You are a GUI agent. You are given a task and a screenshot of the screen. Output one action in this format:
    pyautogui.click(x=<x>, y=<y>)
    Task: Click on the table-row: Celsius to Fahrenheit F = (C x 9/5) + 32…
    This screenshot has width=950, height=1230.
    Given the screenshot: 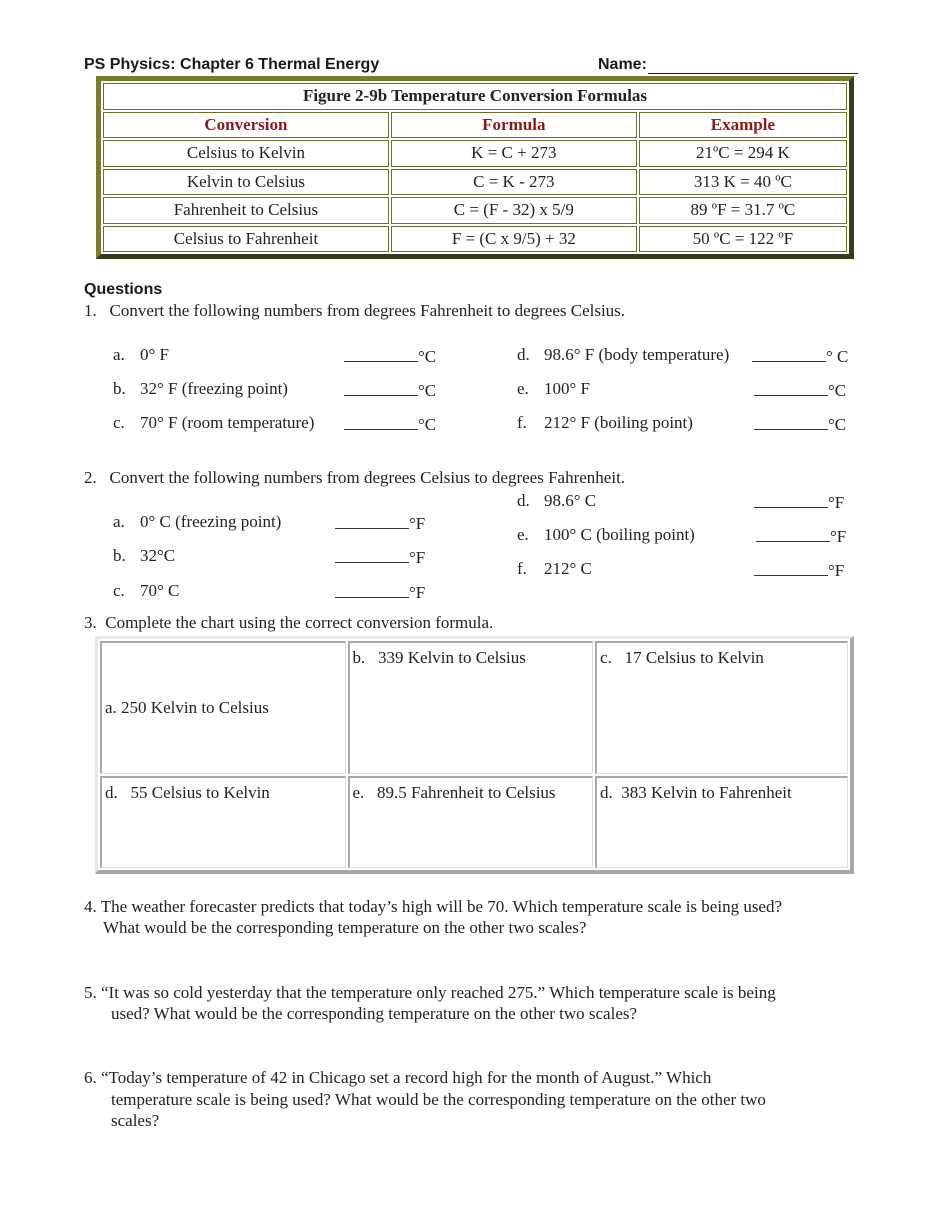 What is the action you would take?
    pyautogui.click(x=475, y=238)
    